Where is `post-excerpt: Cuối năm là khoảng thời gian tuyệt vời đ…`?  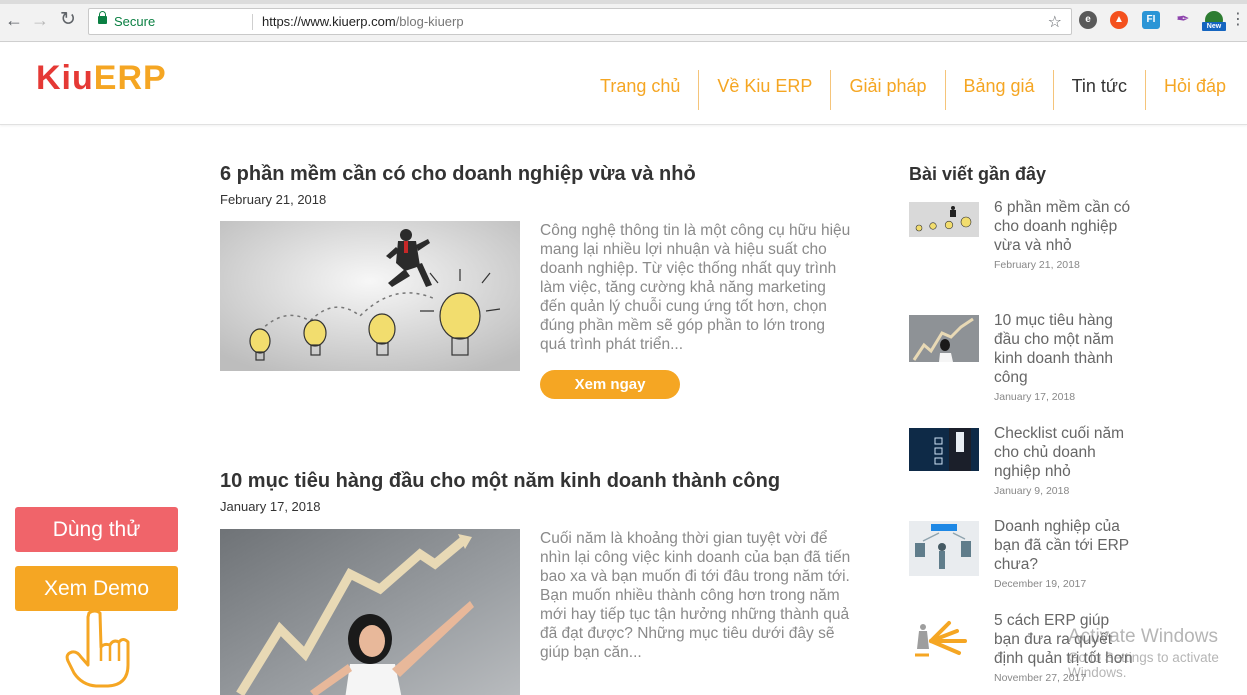
post-excerpt: Cuối năm là khoảng thời gian tuyệt vời đ… is located at coordinates (695, 595).